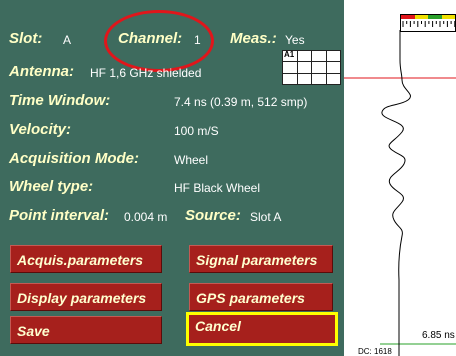  What do you see at coordinates (375, 351) in the screenshot?
I see `trace-bottom-label: DC: 1618` at bounding box center [375, 351].